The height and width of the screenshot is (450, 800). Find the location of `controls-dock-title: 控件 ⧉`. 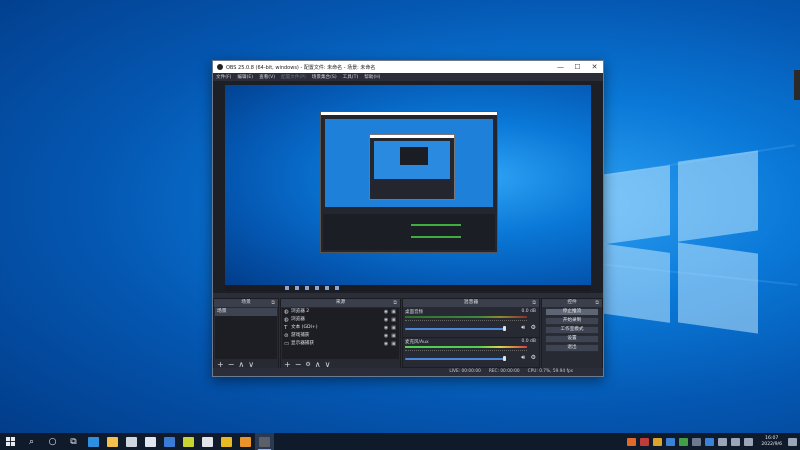

controls-dock-title: 控件 ⧉ is located at coordinates (572, 303).